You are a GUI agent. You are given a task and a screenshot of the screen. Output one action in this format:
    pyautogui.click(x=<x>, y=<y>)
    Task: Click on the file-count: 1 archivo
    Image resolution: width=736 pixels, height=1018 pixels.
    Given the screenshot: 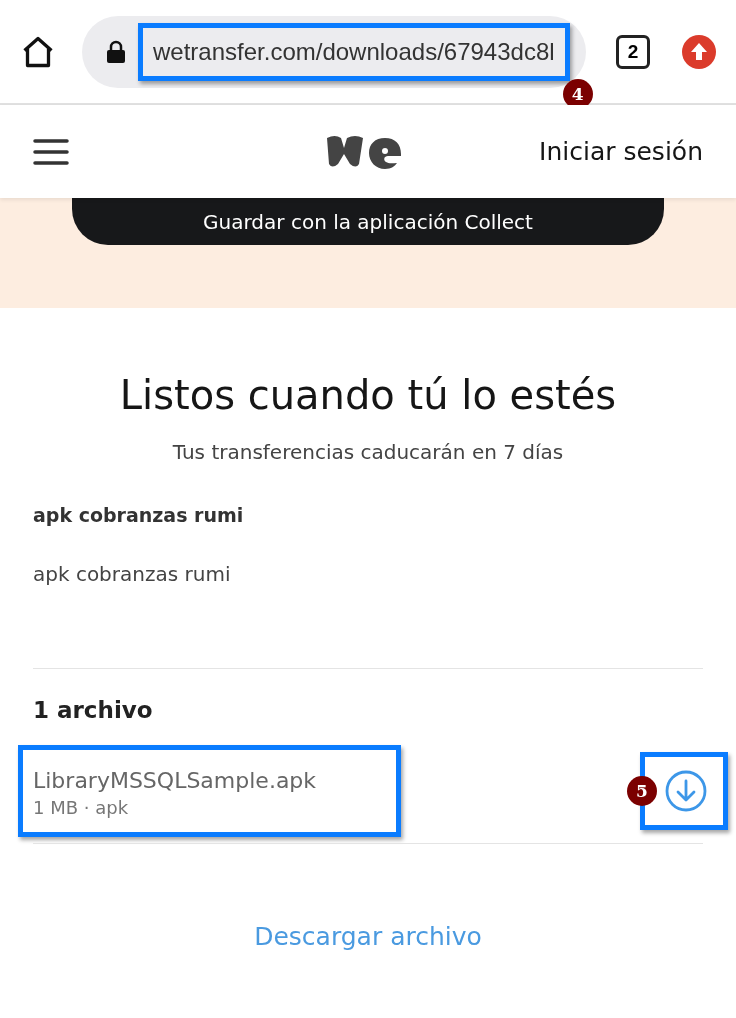 What is the action you would take?
    pyautogui.click(x=93, y=710)
    